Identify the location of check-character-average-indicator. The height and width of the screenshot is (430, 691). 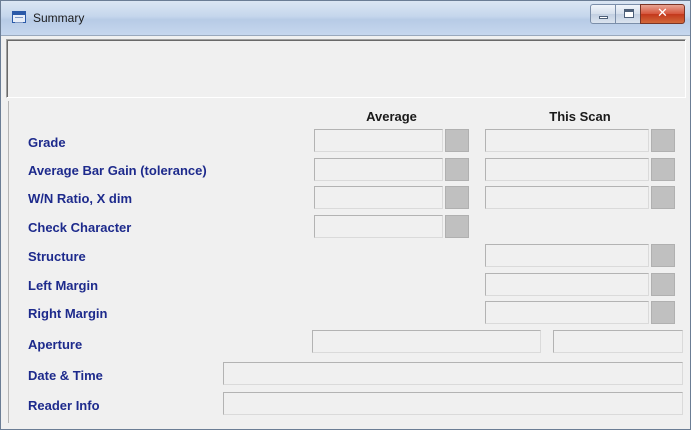
(457, 226).